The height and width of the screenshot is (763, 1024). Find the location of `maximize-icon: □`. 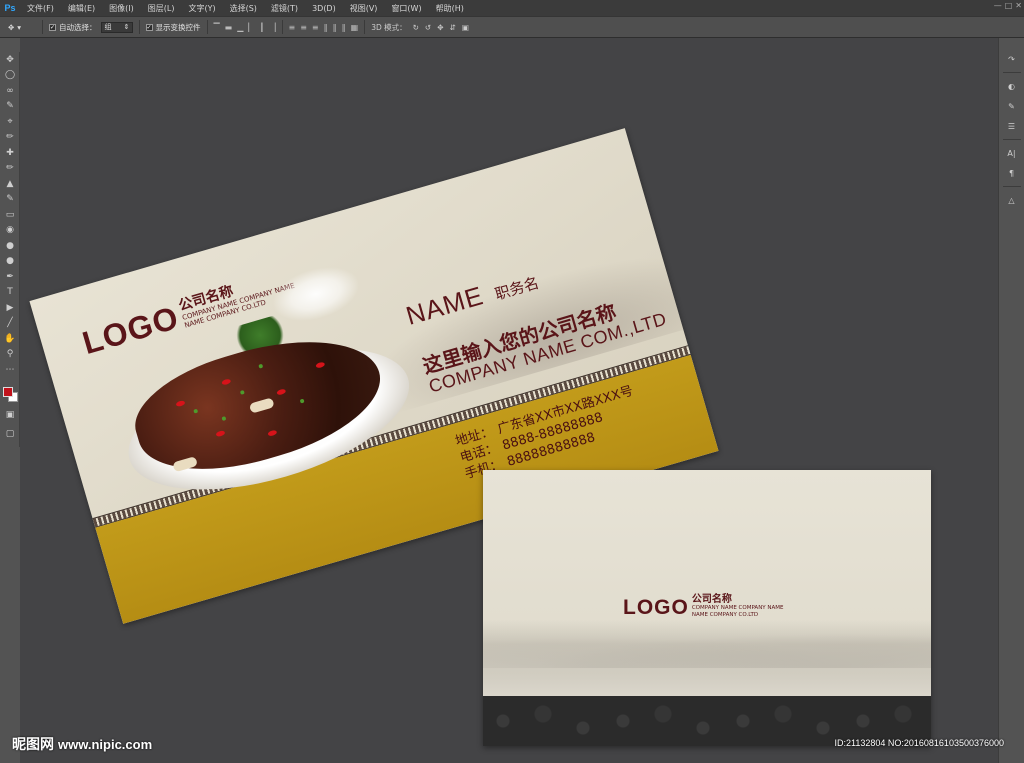

maximize-icon: □ is located at coordinates (1009, 5).